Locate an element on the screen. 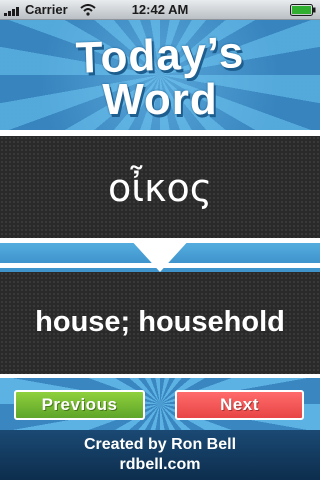 The height and width of the screenshot is (480, 320). down-arrow-icon is located at coordinates (160, 255).